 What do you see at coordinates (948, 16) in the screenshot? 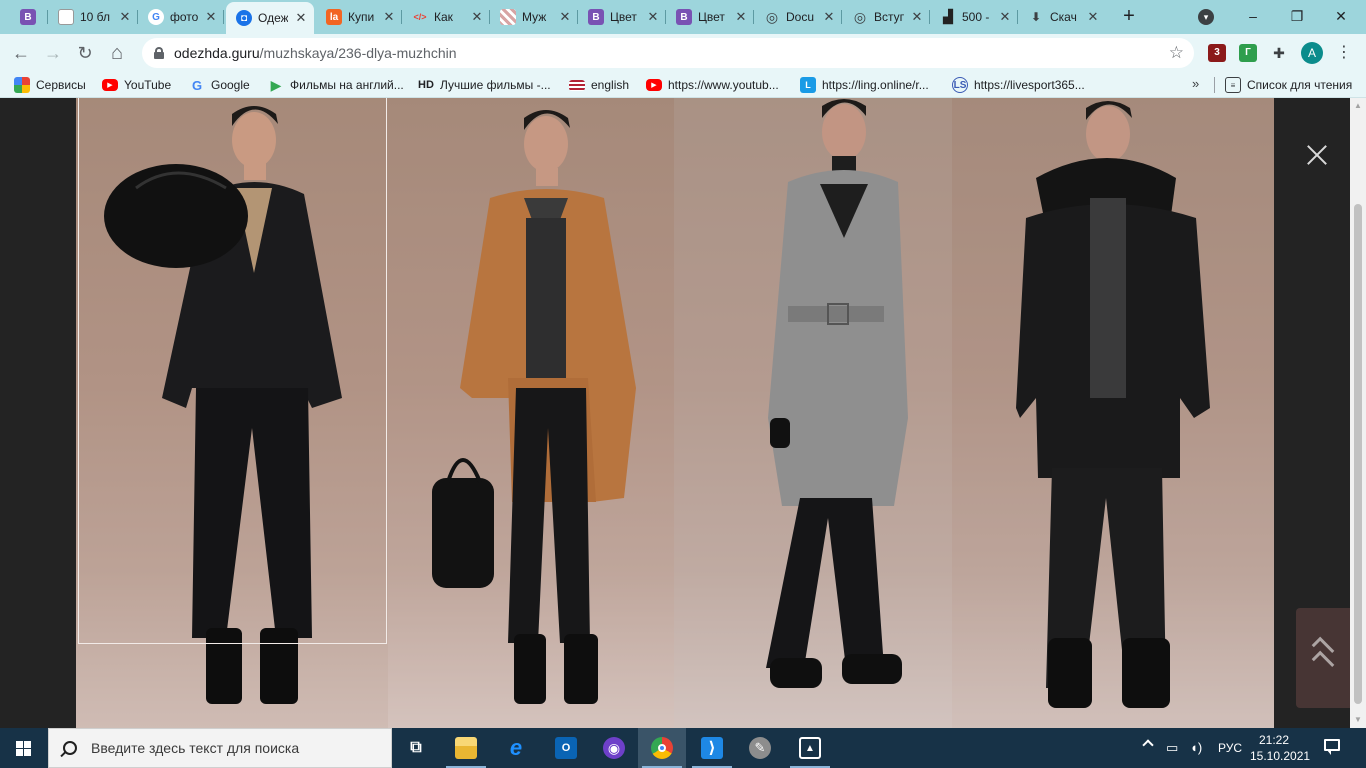
I see `500px-icon: ▟` at bounding box center [948, 16].